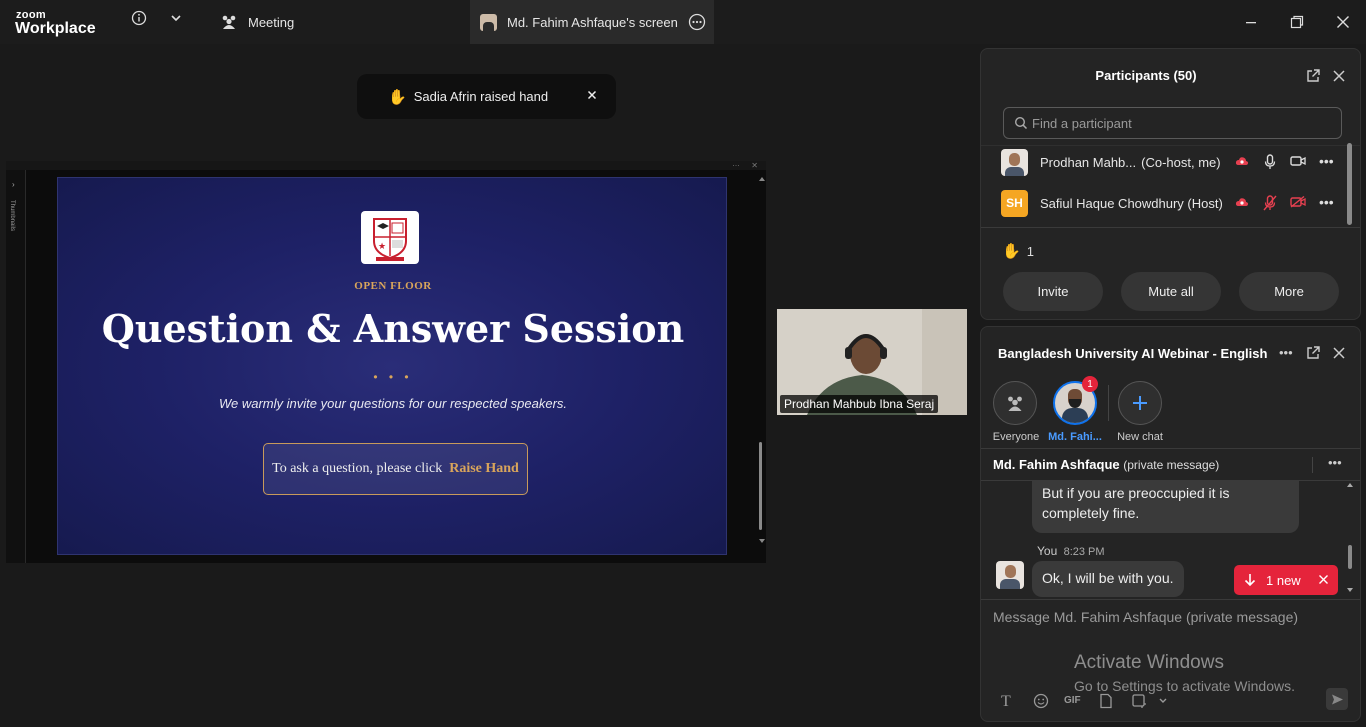 Image resolution: width=1366 pixels, height=727 pixels. Describe the element at coordinates (397, 97) in the screenshot. I see `raised-hand-icon: ✋` at that location.